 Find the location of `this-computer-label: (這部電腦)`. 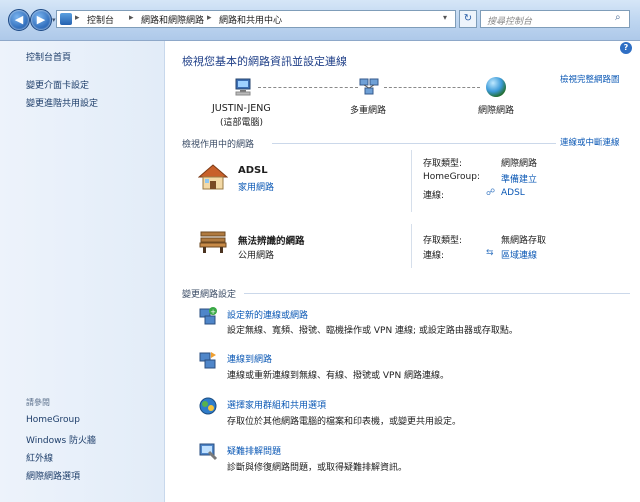

this-computer-label: (這部電腦) is located at coordinates (242, 123).